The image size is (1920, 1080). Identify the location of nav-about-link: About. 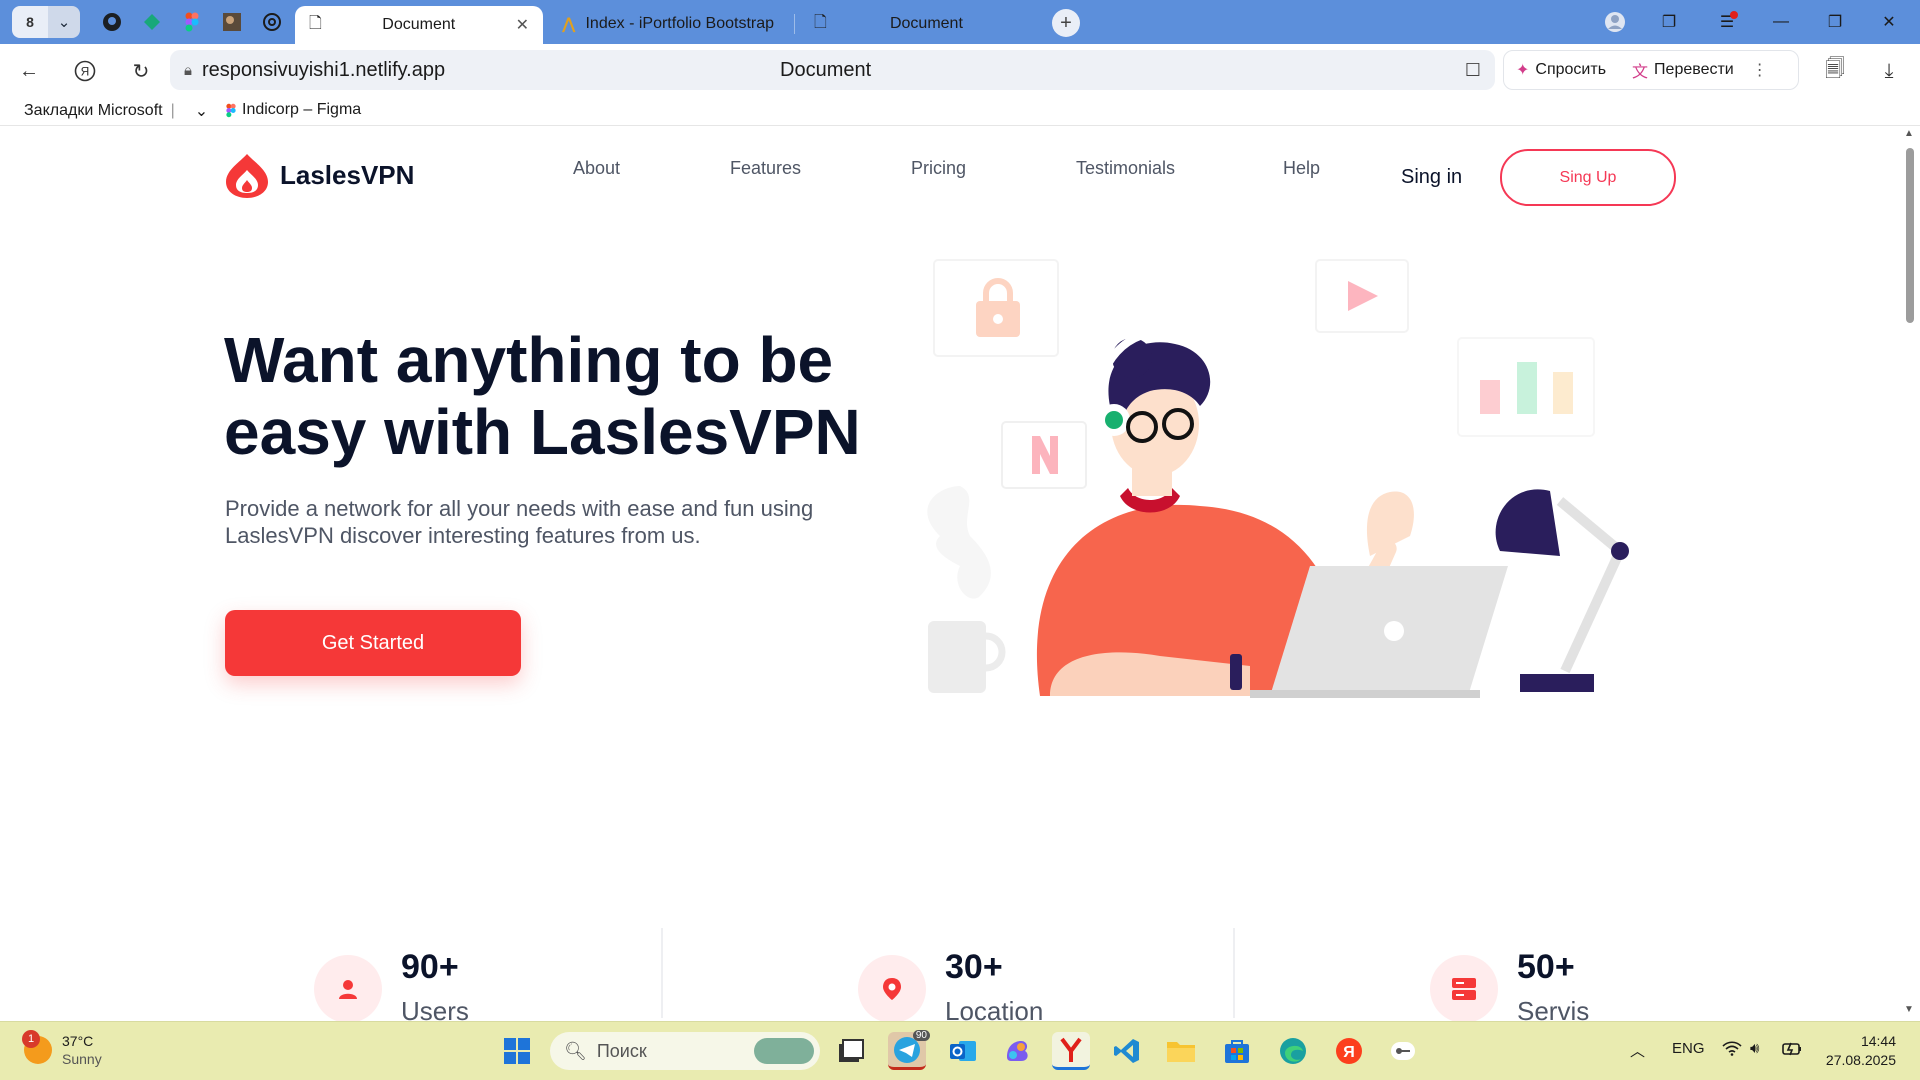
(596, 168).